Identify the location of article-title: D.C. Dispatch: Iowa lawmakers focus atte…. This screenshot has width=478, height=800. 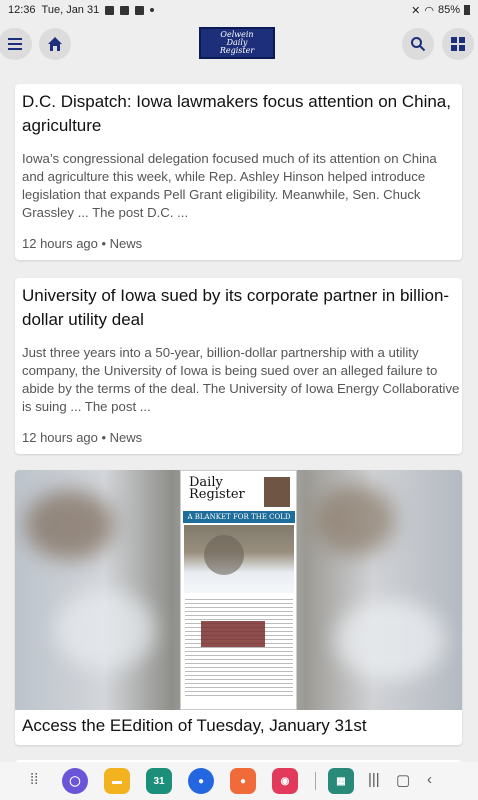
(239, 114).